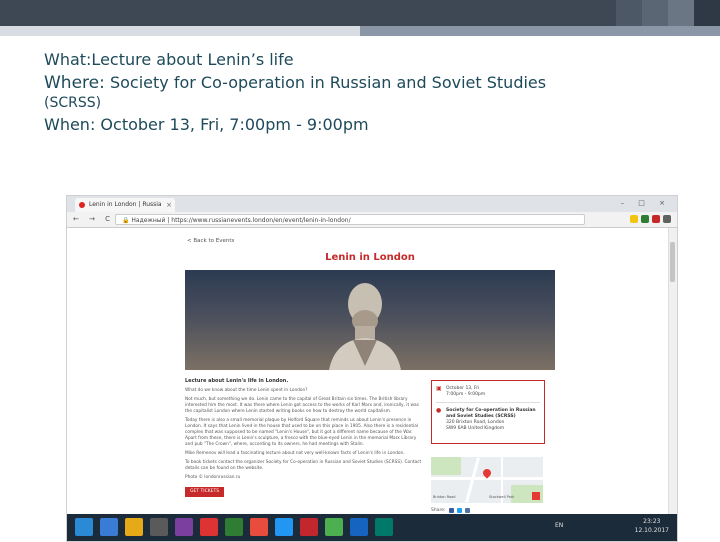  I want to click on star-icon, so click(634, 219).